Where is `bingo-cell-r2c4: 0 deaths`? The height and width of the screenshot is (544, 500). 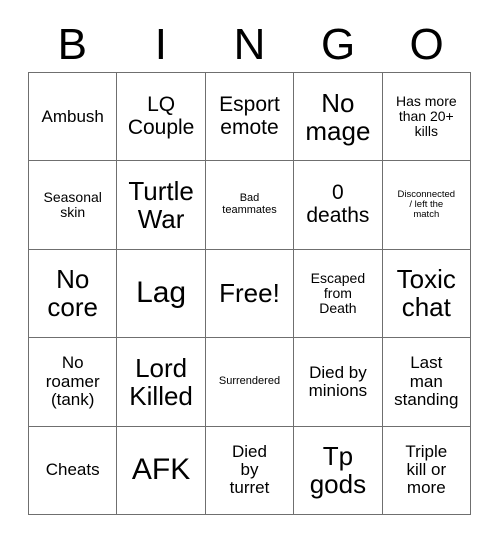
bingo-cell-r2c4: 0 deaths is located at coordinates (338, 205).